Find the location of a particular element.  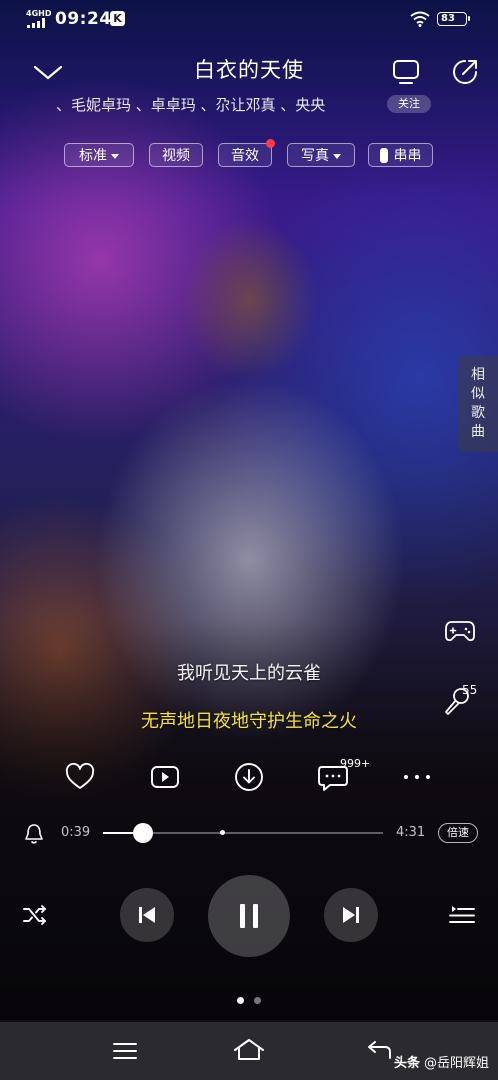

home-icon is located at coordinates (249, 1050).